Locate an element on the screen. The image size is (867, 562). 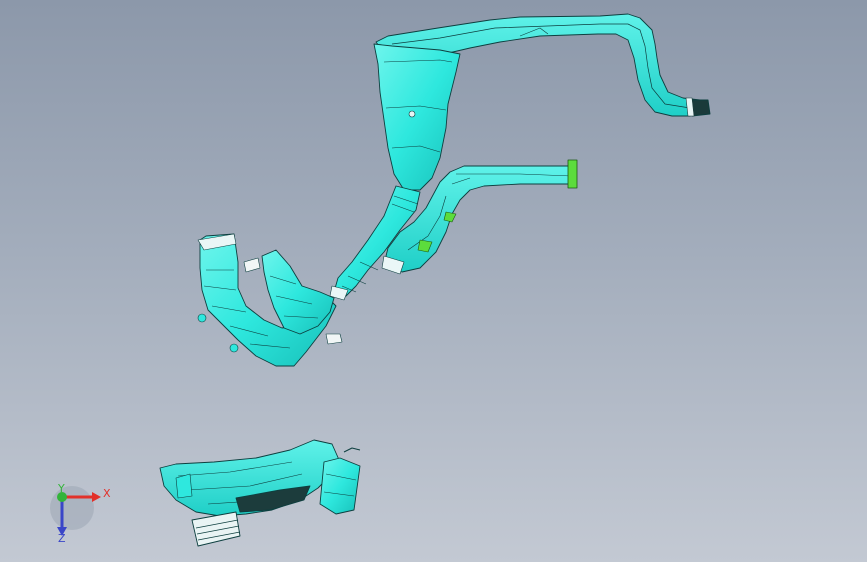
triad-x-arrow is located at coordinates (96, 497).